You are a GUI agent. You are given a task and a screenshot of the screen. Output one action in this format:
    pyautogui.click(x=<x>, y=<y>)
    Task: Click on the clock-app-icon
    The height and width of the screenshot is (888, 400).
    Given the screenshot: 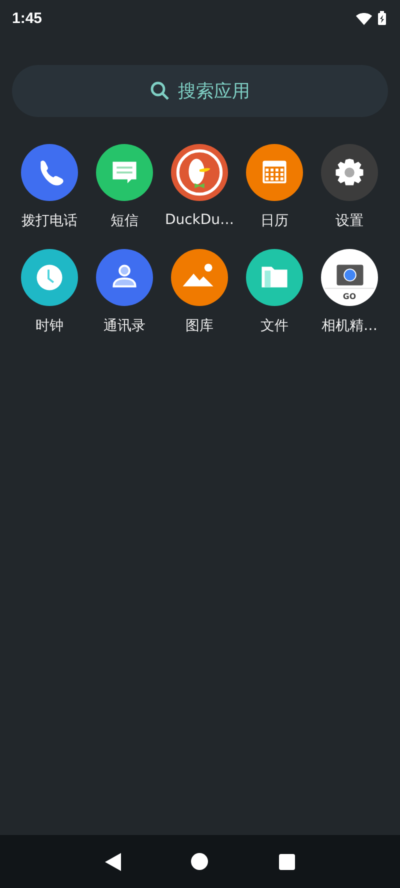 What is the action you would take?
    pyautogui.click(x=49, y=277)
    